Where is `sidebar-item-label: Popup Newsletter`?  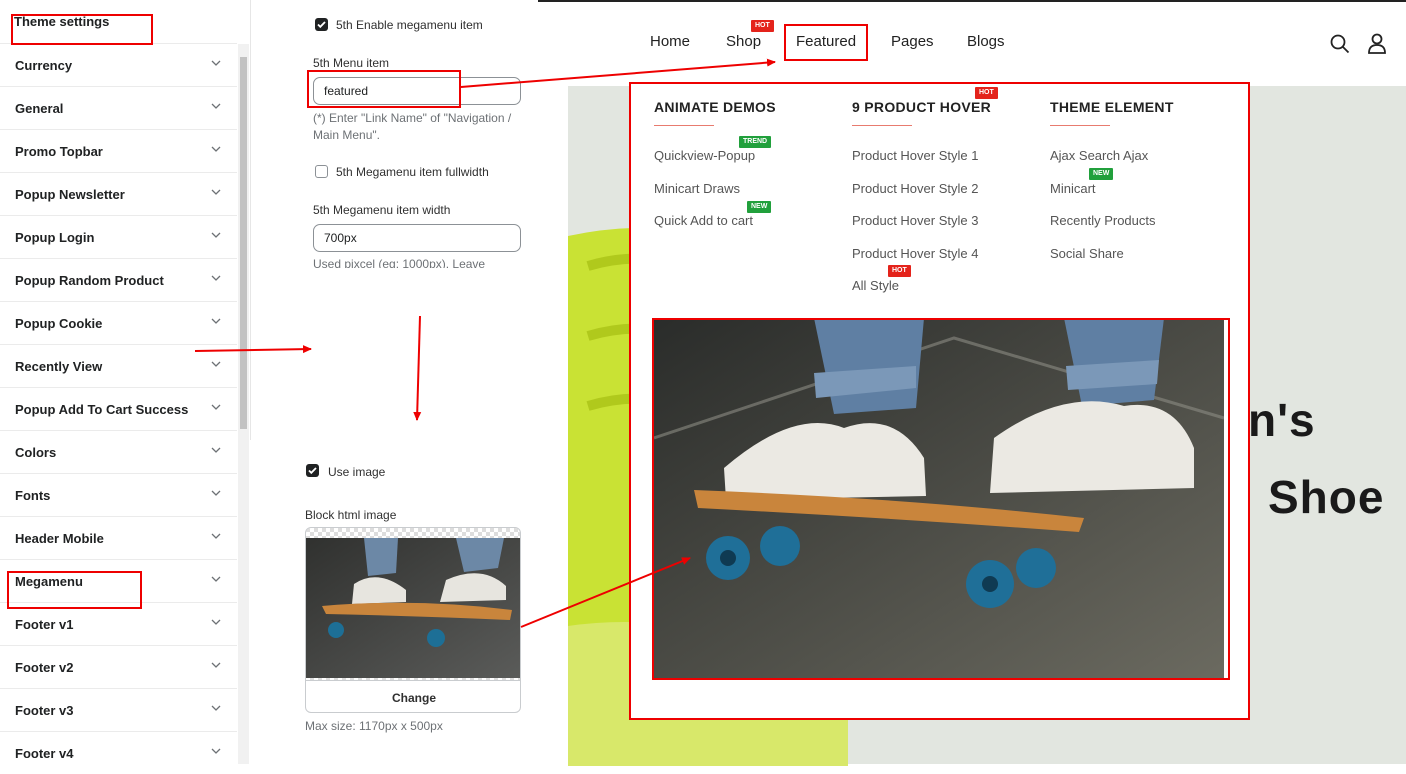
sidebar-item-label: Popup Newsletter is located at coordinates (70, 194).